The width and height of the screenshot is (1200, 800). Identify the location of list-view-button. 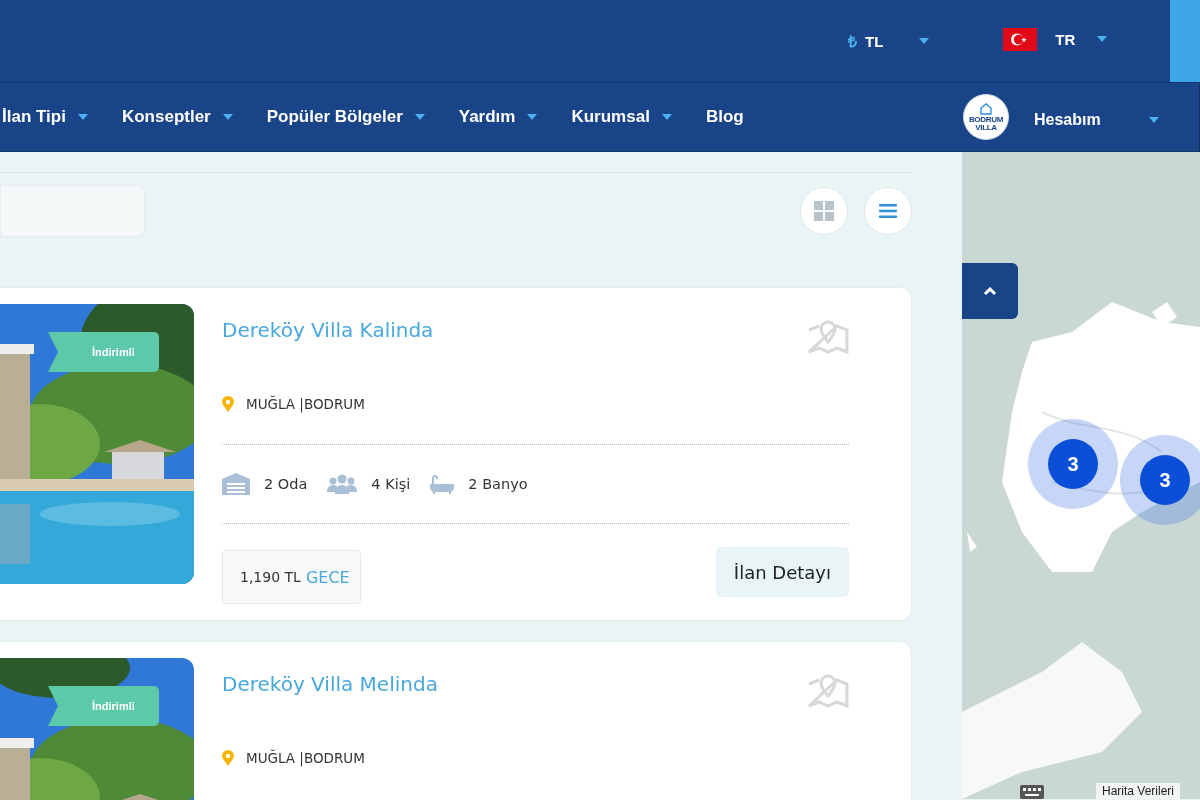
(888, 211).